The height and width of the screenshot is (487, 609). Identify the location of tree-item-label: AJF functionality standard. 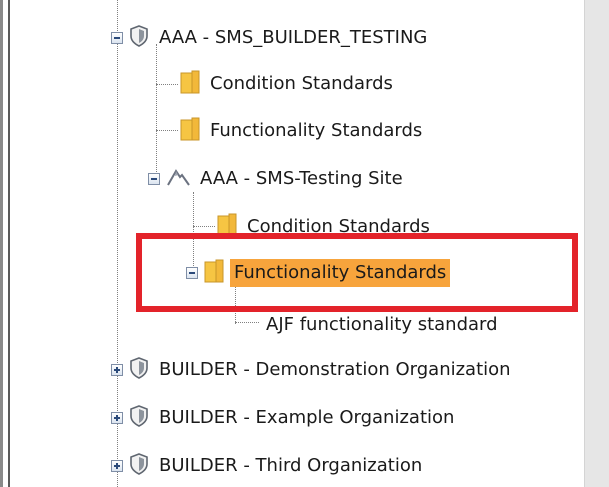
(382, 324).